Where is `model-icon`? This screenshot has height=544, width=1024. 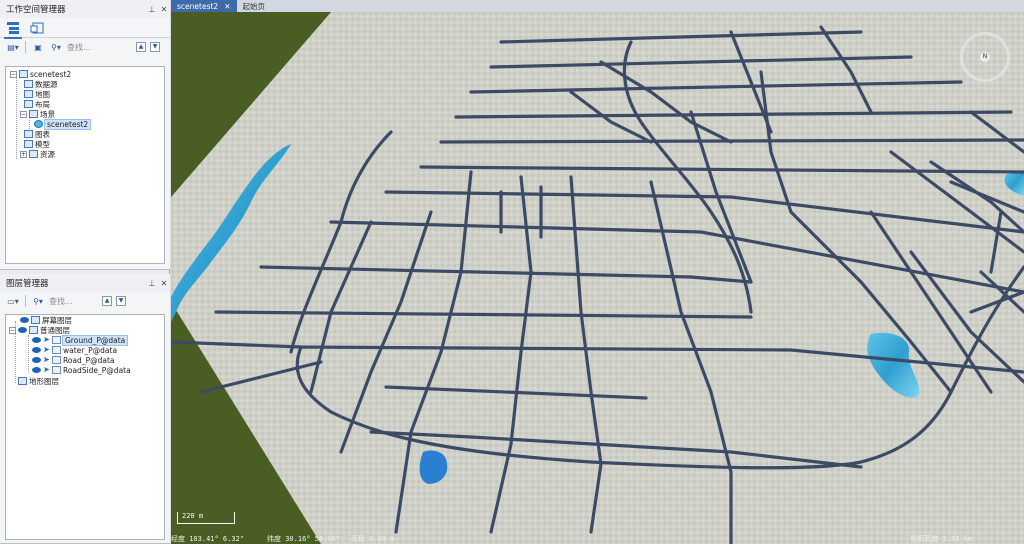 model-icon is located at coordinates (28, 144).